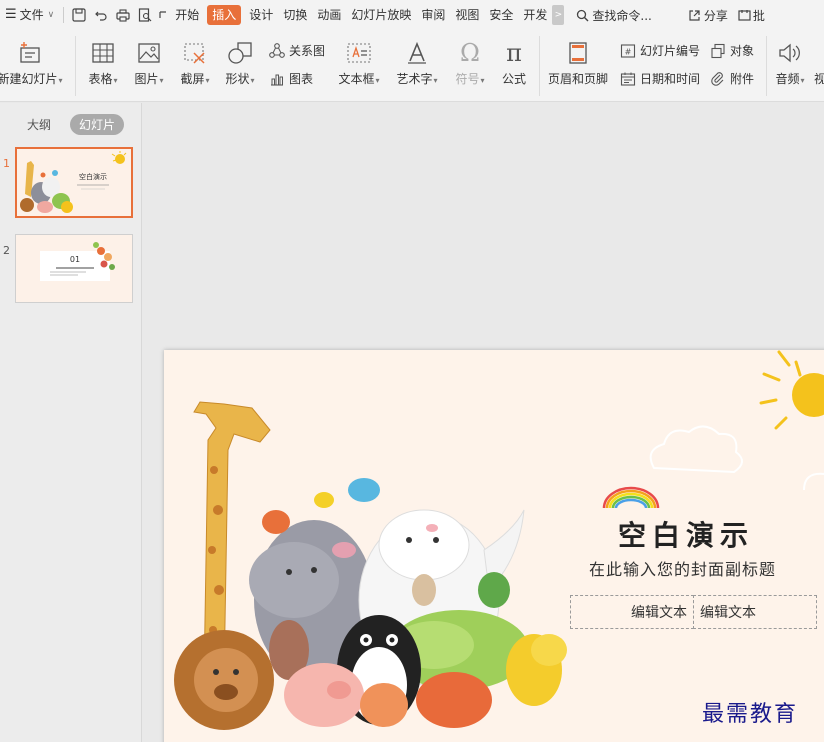  What do you see at coordinates (6, 250) in the screenshot?
I see `slide-number: 2` at bounding box center [6, 250].